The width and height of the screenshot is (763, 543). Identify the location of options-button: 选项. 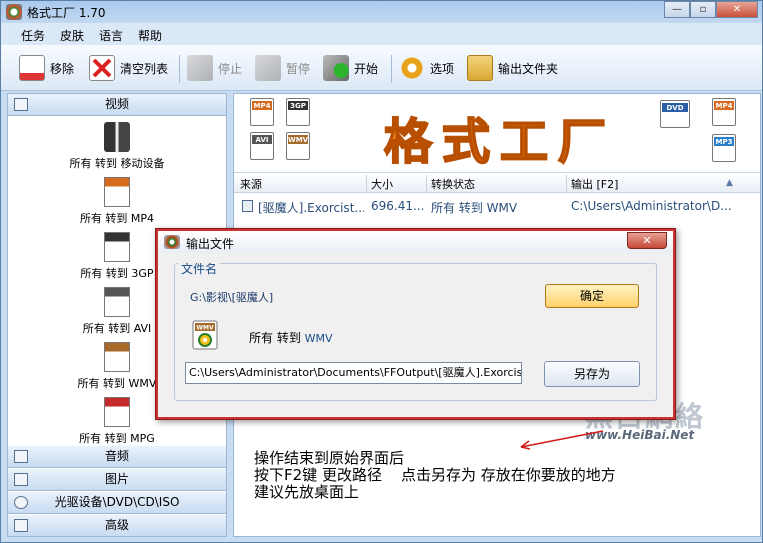
(426, 68).